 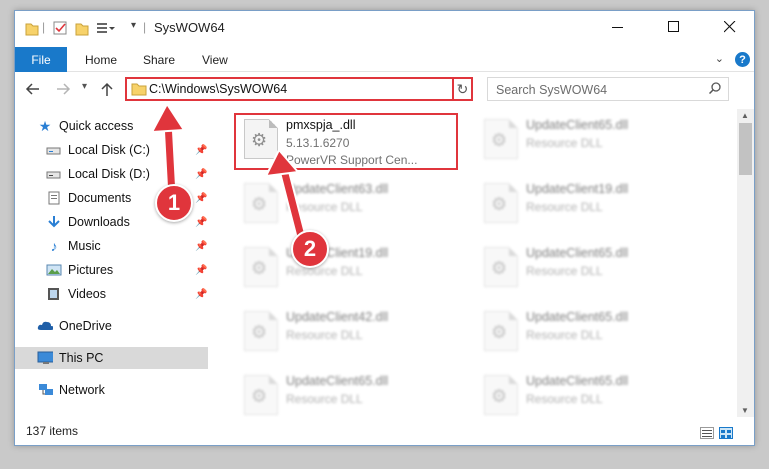 What do you see at coordinates (310, 249) in the screenshot?
I see `step-2-badge: 2` at bounding box center [310, 249].